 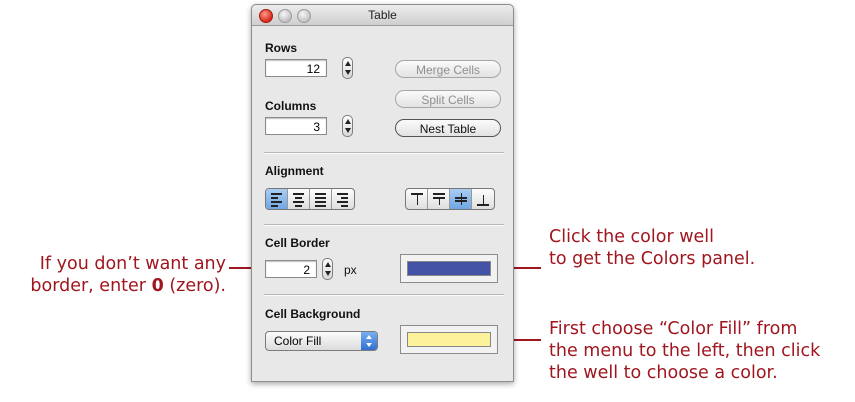 I want to click on color-well-callout-line2: to get the Colors panel., so click(x=652, y=259).